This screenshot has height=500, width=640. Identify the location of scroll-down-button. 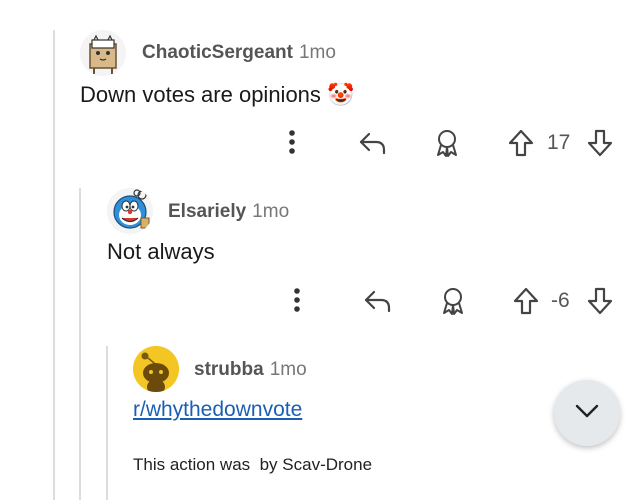
(587, 413).